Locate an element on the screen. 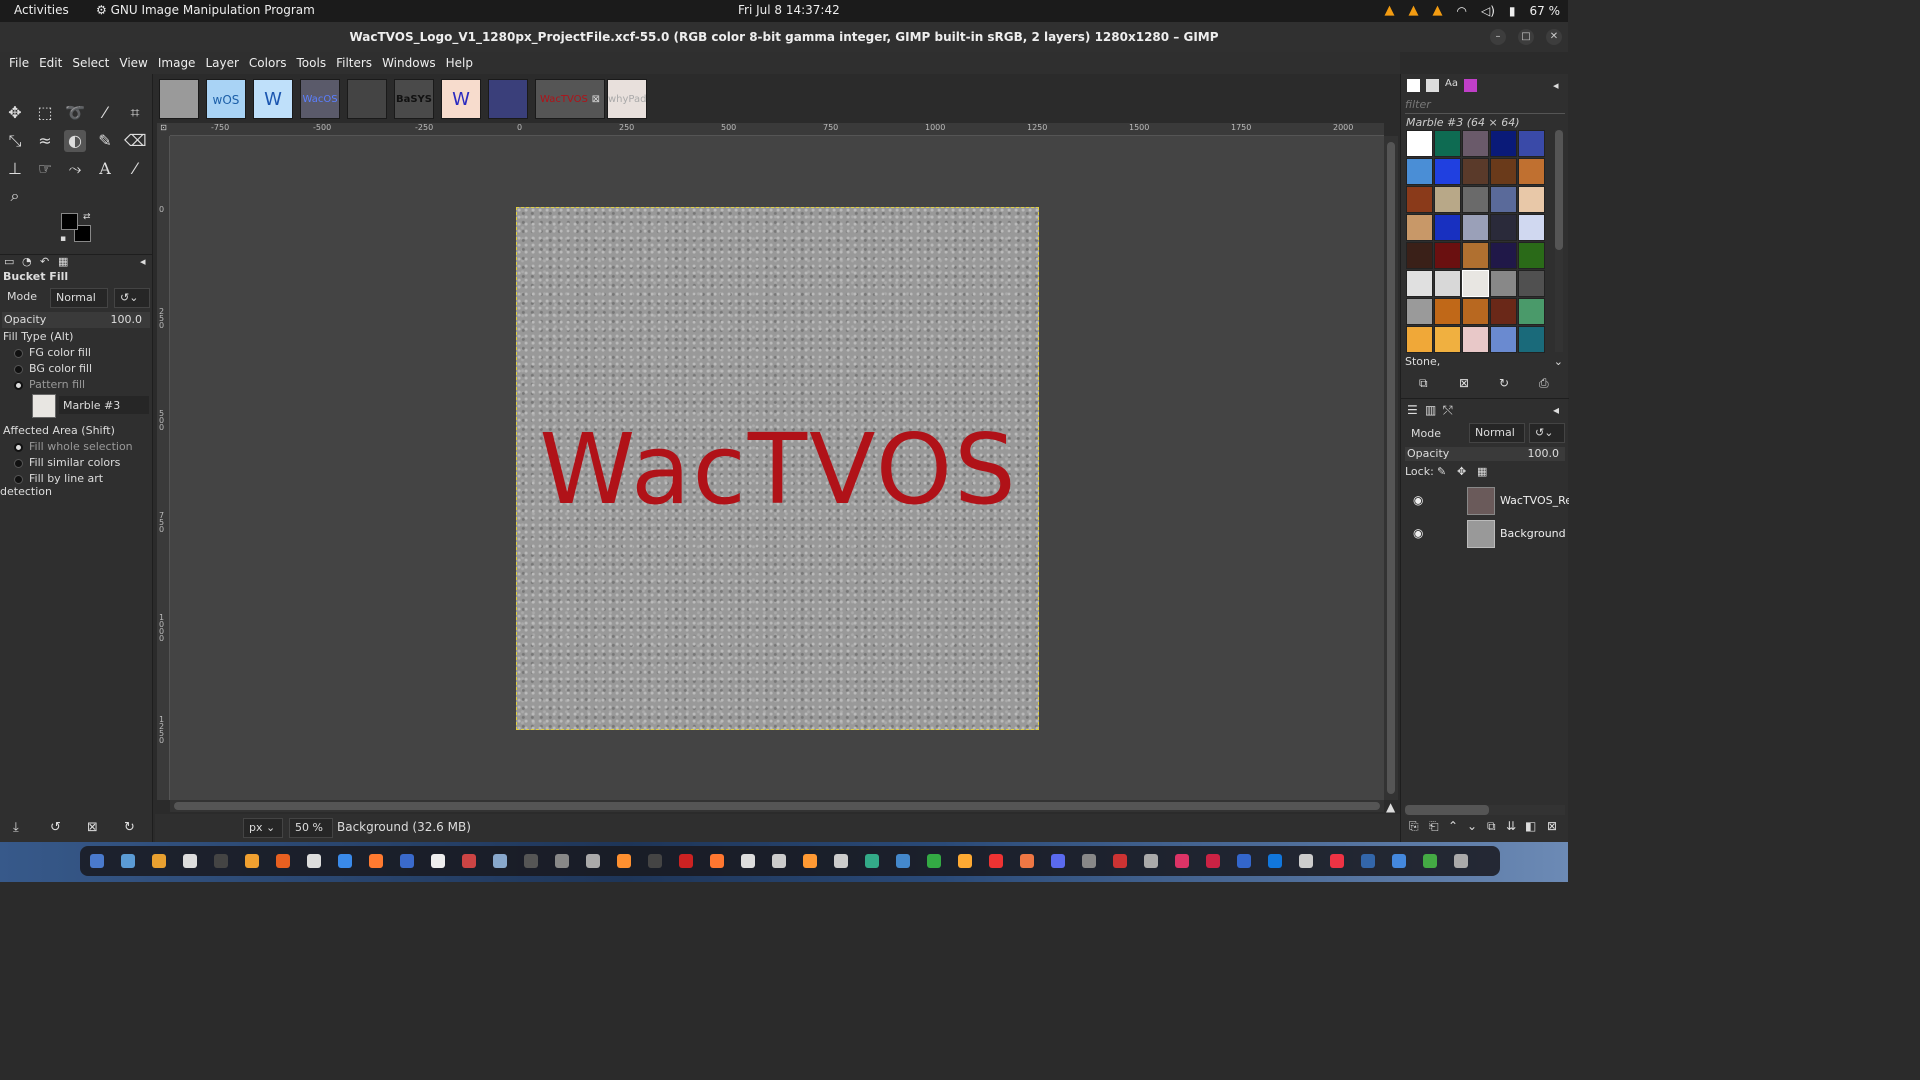 The width and height of the screenshot is (1920, 1080). pattern-chooser: Marble #3 is located at coordinates (76, 406).